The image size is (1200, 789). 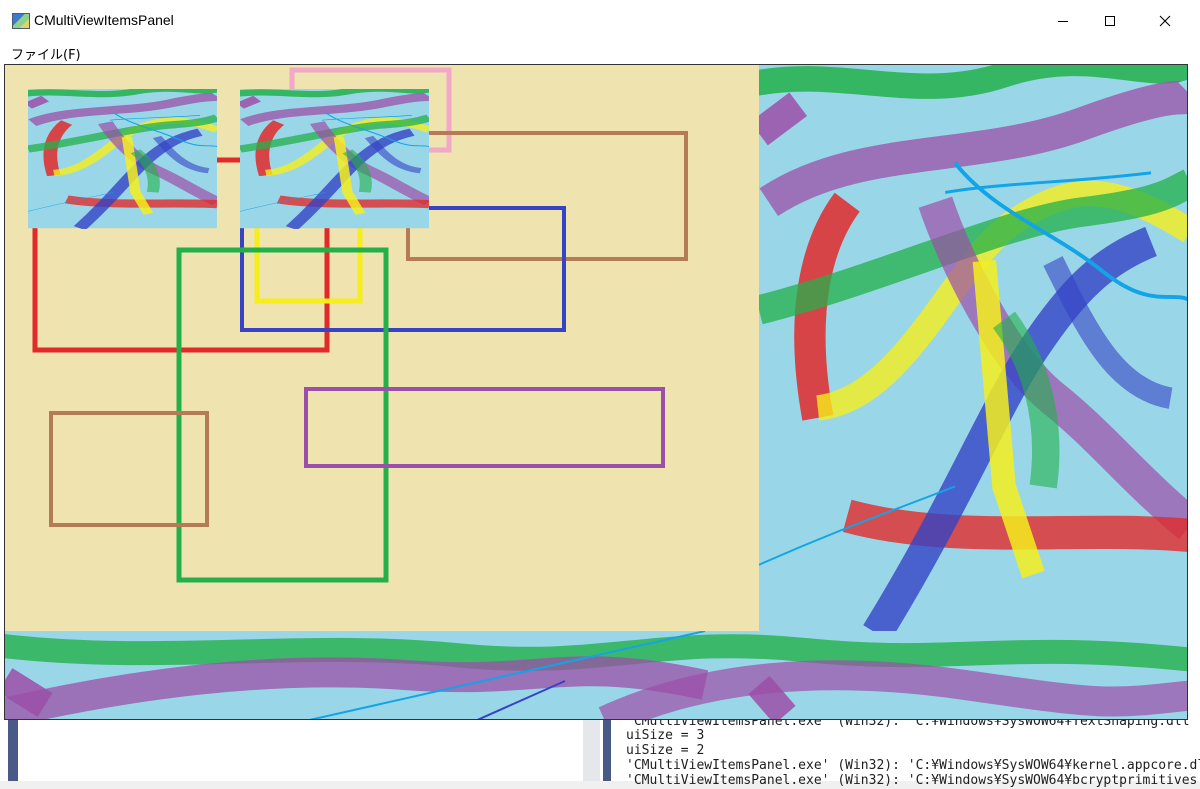 I want to click on title-bar: CMultiViewItemsPanel, so click(x=600, y=21).